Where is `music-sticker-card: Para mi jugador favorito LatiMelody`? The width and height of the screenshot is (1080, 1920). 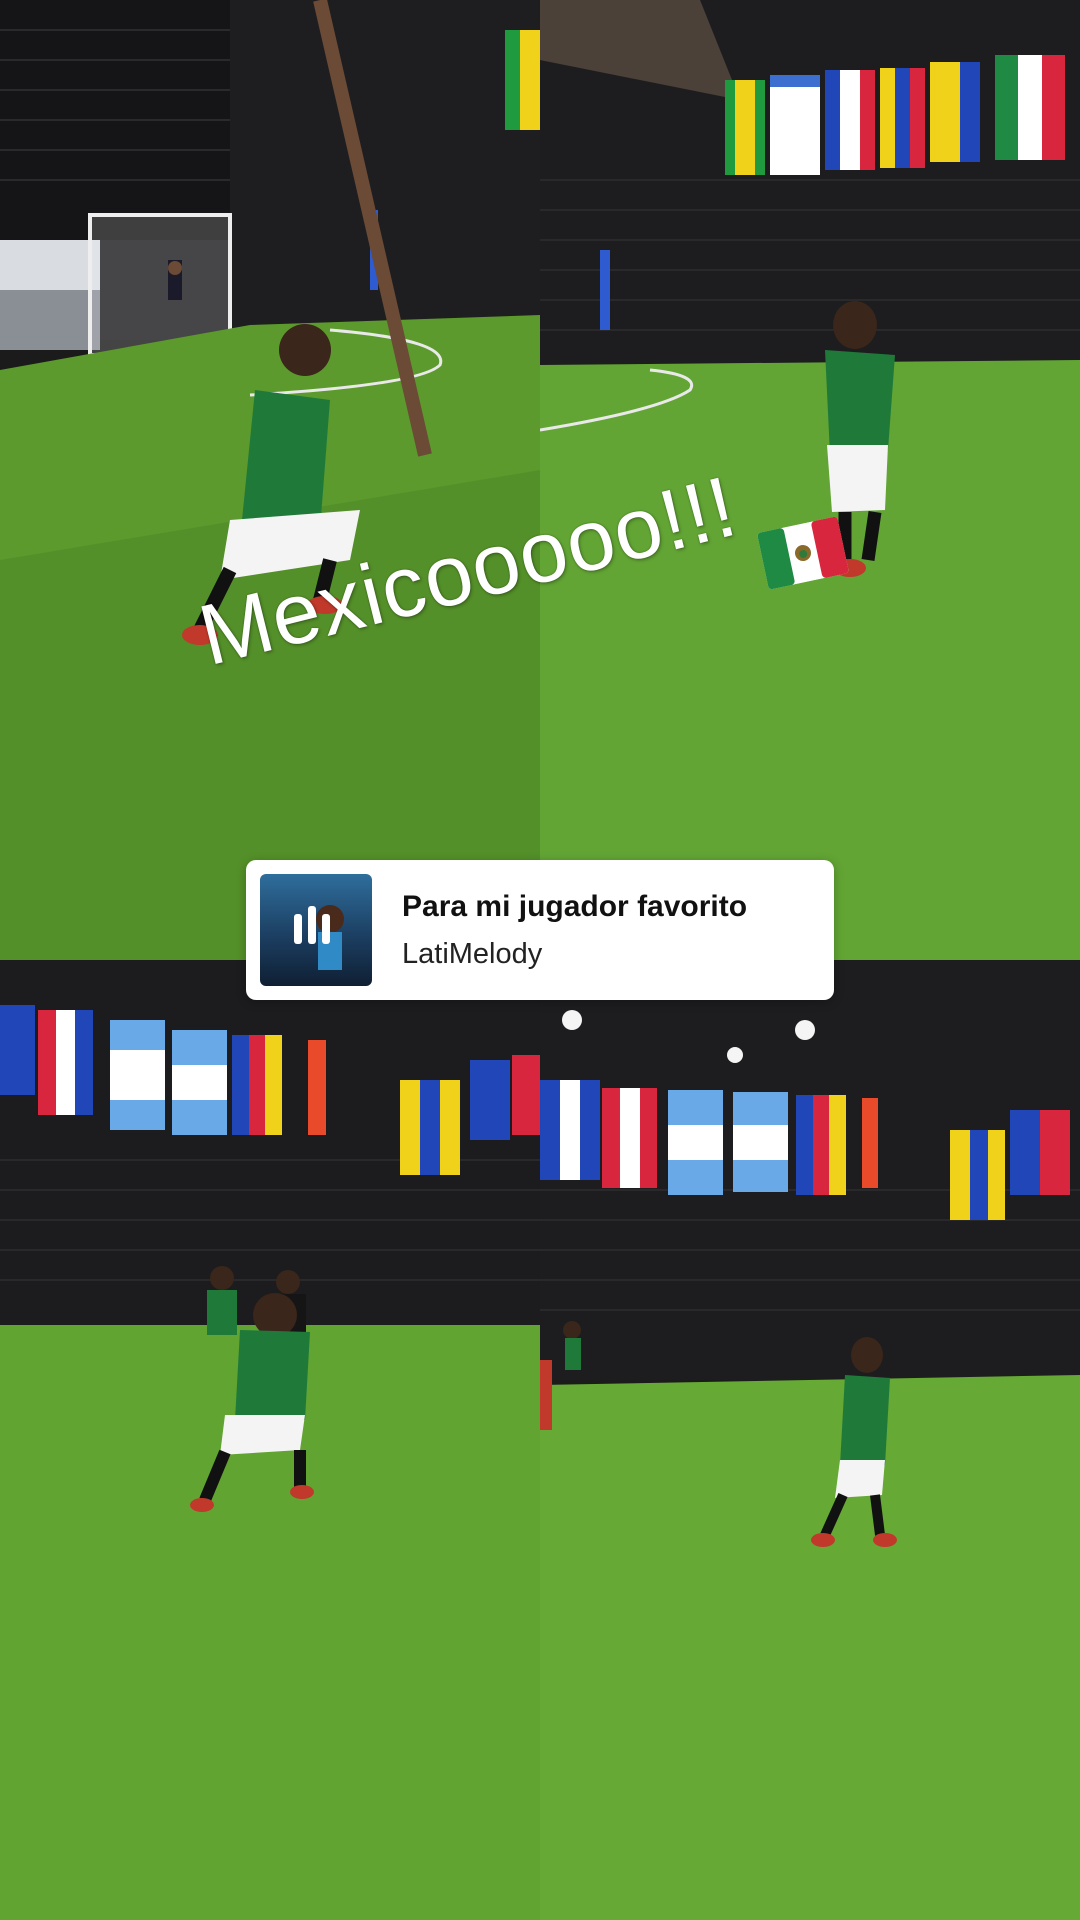
music-sticker-card: Para mi jugador favorito LatiMelody is located at coordinates (540, 930).